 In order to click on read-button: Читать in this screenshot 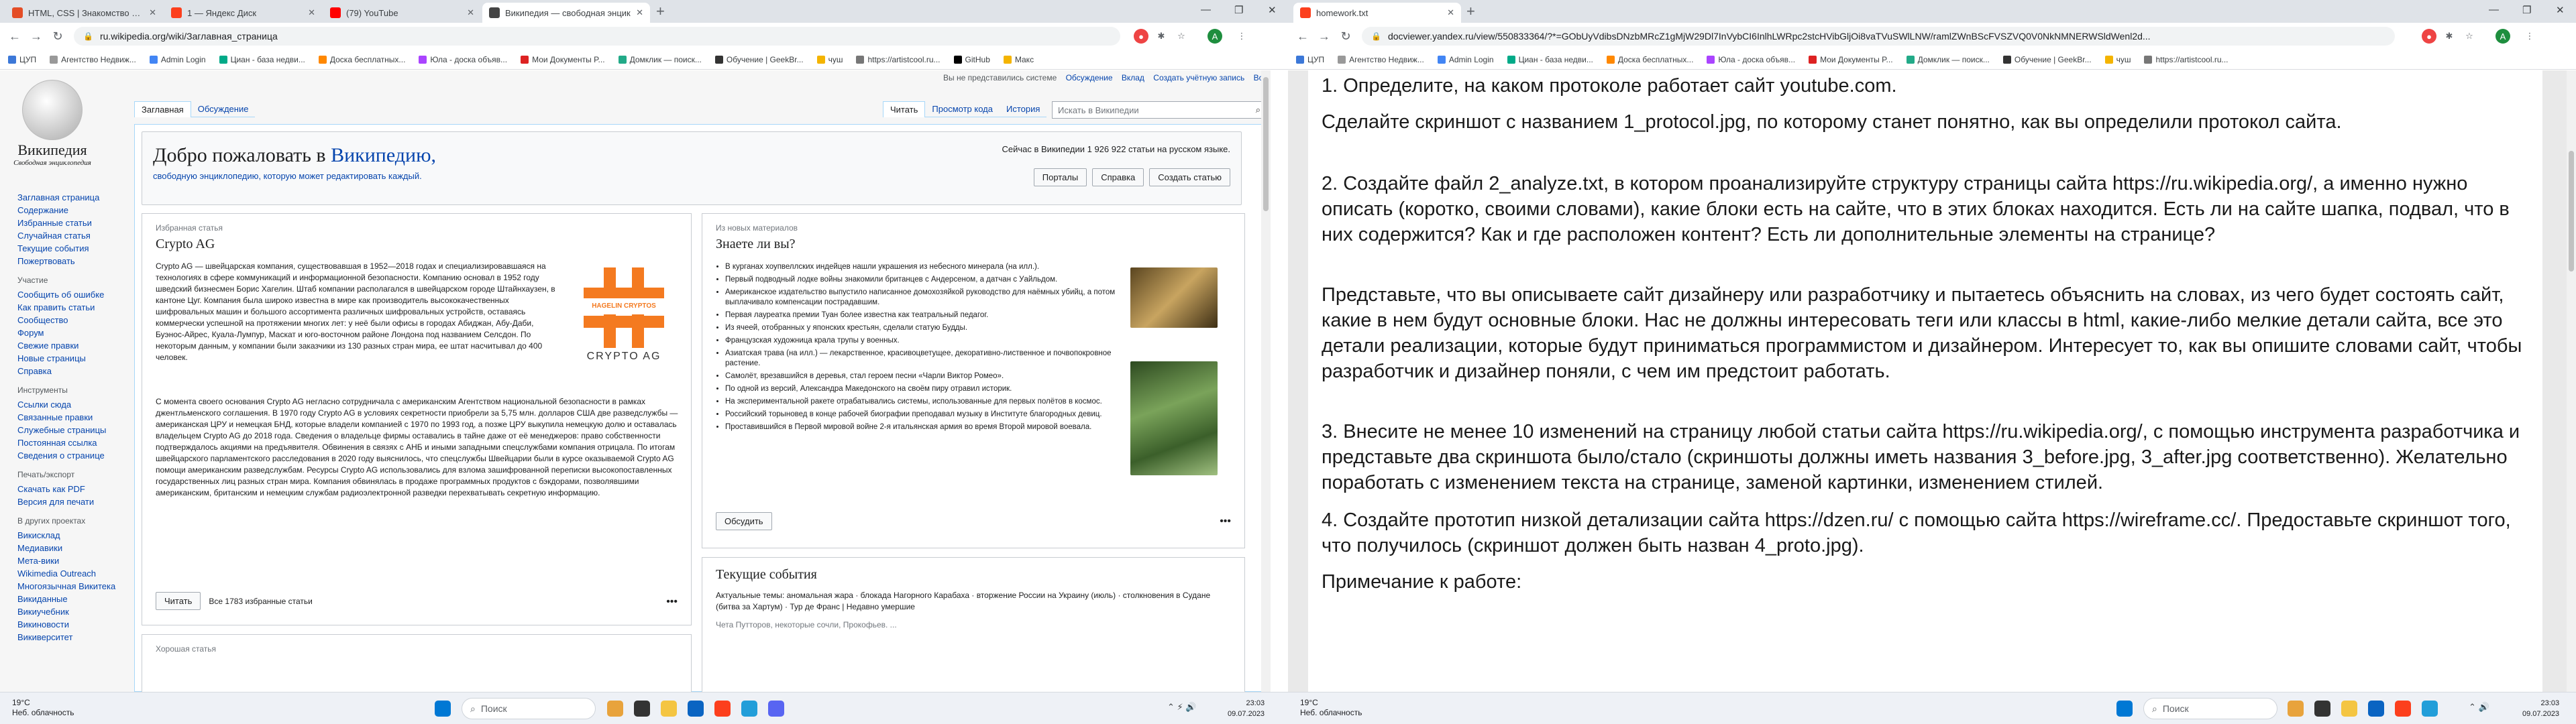, I will do `click(178, 601)`.